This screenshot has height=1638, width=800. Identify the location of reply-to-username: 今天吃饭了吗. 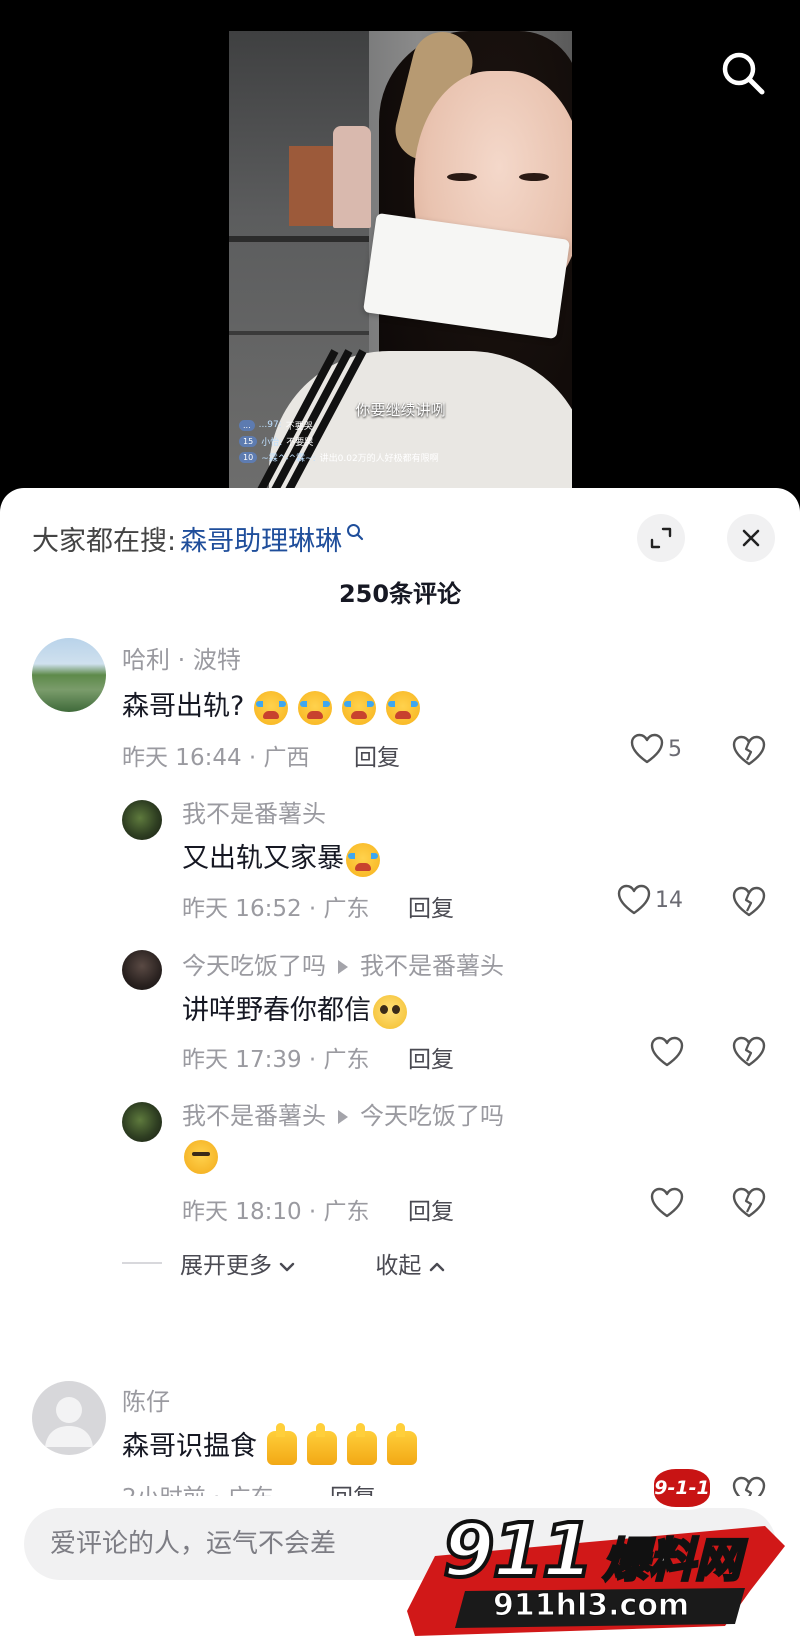
(432, 1116).